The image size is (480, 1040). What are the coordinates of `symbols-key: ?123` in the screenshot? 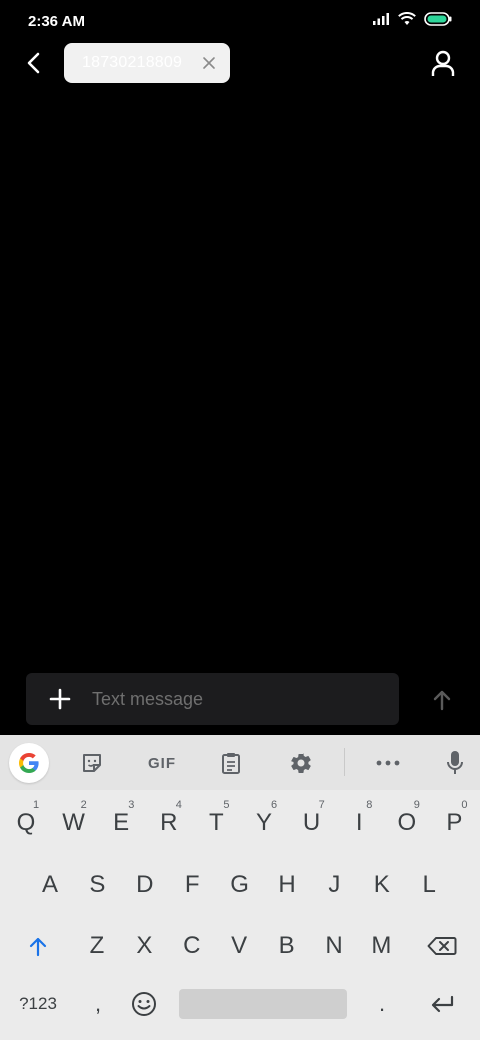 It's located at (38, 1004).